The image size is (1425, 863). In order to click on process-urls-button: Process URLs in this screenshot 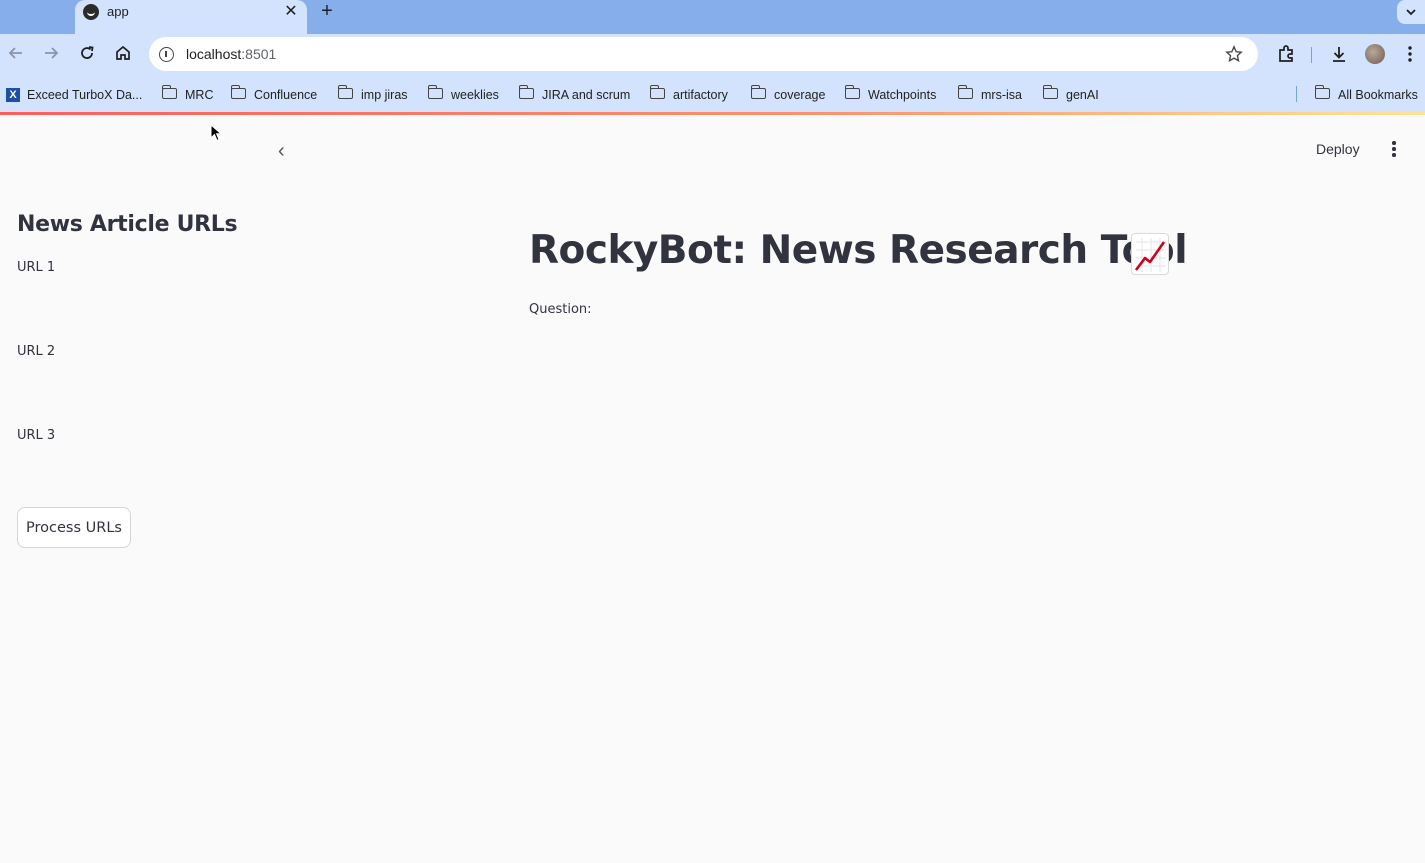, I will do `click(74, 527)`.